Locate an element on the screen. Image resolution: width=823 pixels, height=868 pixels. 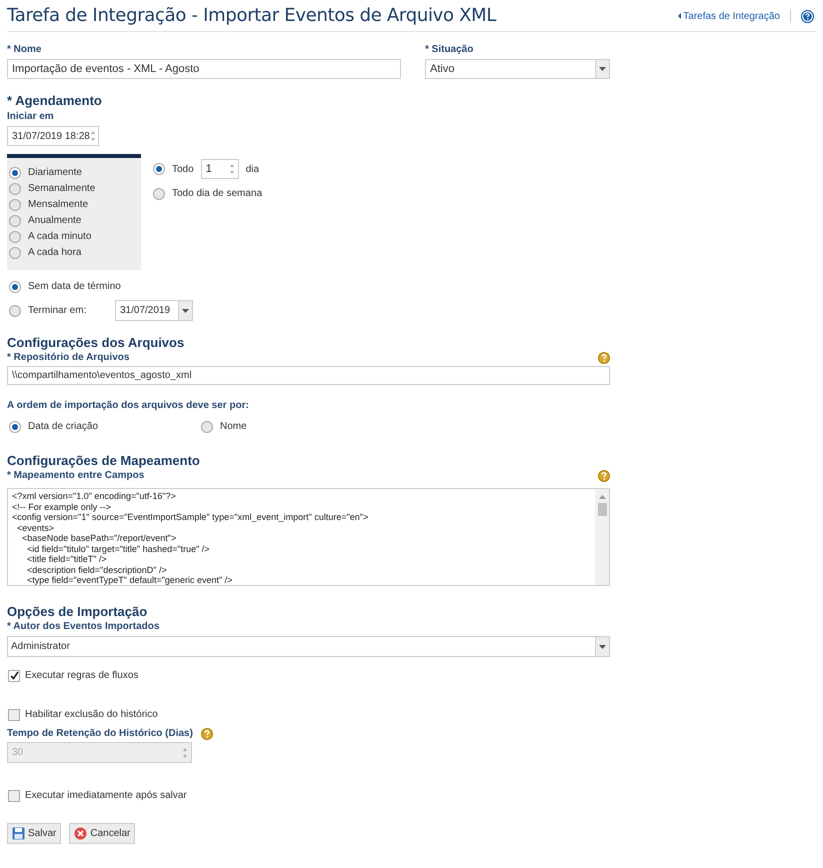
radio-label: Data de criação is located at coordinates (63, 426).